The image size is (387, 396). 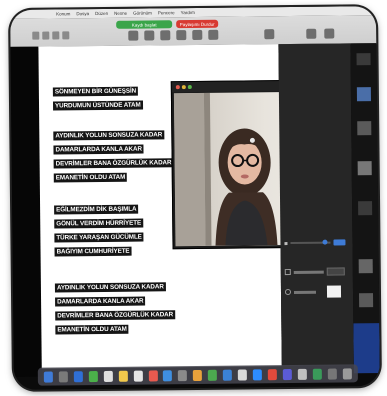 What do you see at coordinates (168, 375) in the screenshot?
I see `app-store-icon` at bounding box center [168, 375].